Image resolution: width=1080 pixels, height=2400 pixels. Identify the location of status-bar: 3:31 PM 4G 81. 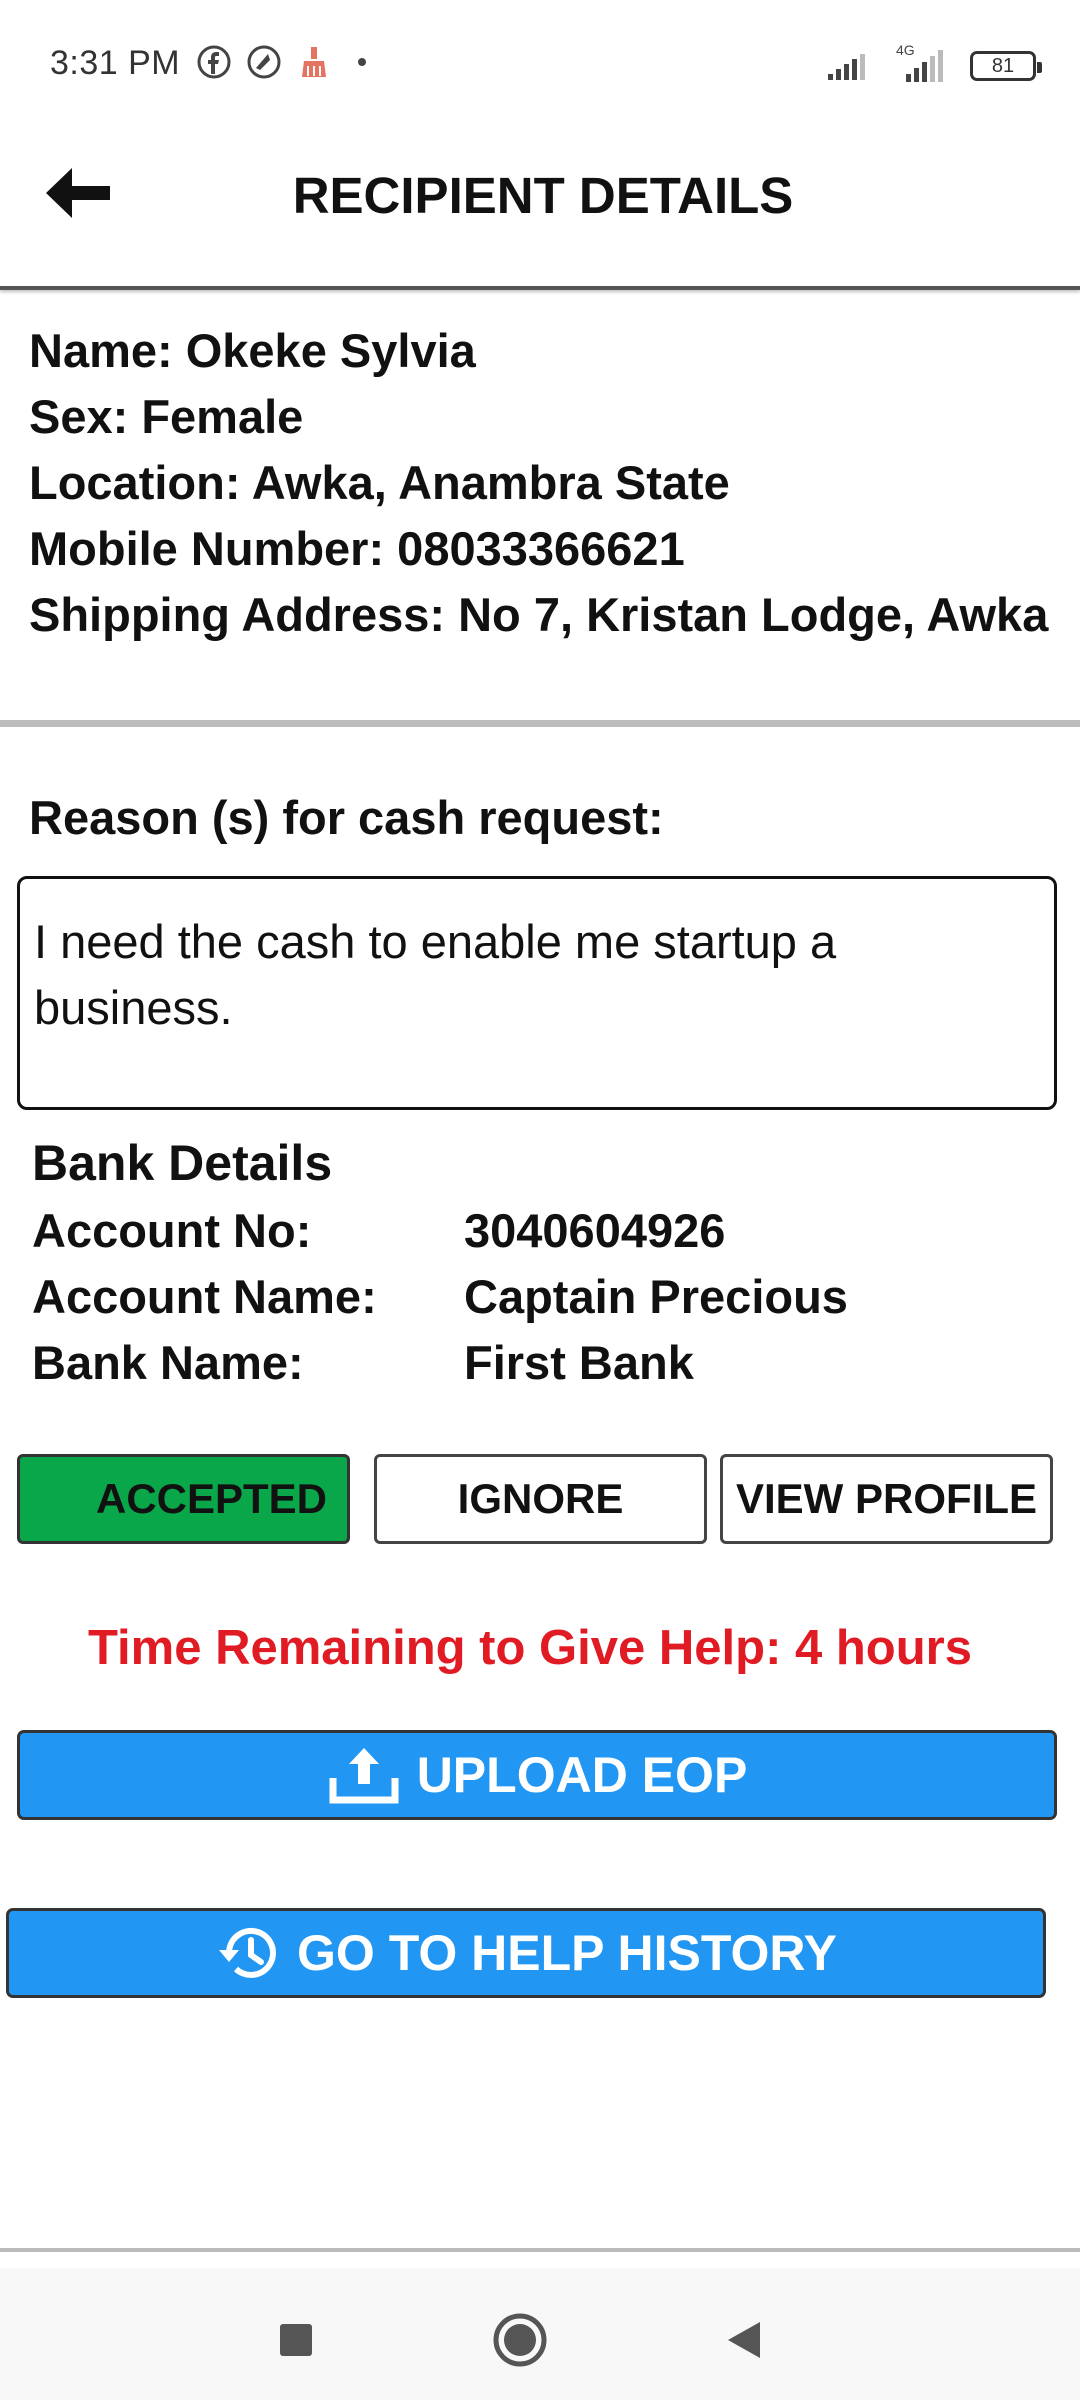
(540, 65).